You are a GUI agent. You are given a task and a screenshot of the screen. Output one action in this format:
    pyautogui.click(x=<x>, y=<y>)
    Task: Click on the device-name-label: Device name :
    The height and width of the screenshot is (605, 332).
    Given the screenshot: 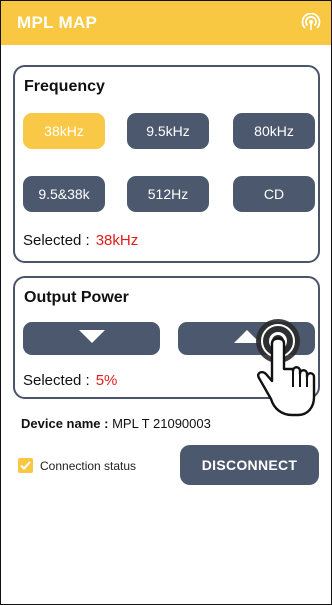 What is the action you would take?
    pyautogui.click(x=65, y=423)
    